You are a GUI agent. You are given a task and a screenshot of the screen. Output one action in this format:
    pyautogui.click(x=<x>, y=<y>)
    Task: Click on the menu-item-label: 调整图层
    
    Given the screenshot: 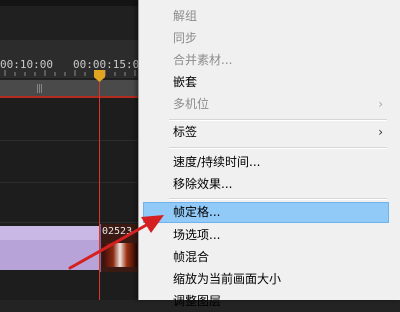 What is the action you would take?
    pyautogui.click(x=197, y=301)
    